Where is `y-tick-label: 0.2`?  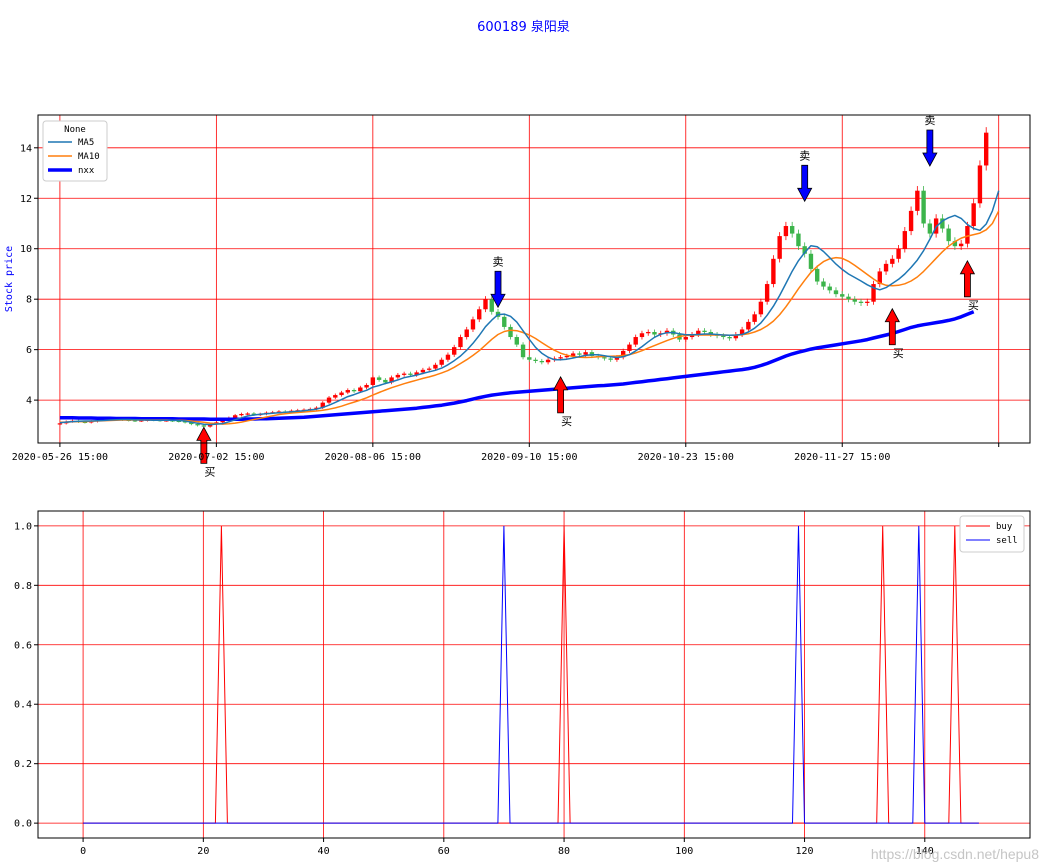
y-tick-label: 0.2 is located at coordinates (23, 764).